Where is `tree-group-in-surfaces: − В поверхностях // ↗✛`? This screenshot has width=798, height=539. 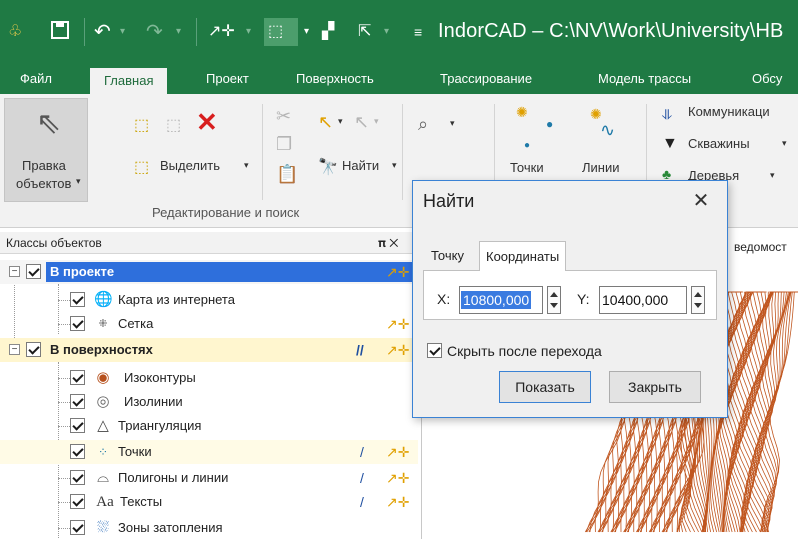
tree-group-in-surfaces: − В поверхностях // ↗✛ is located at coordinates (209, 350).